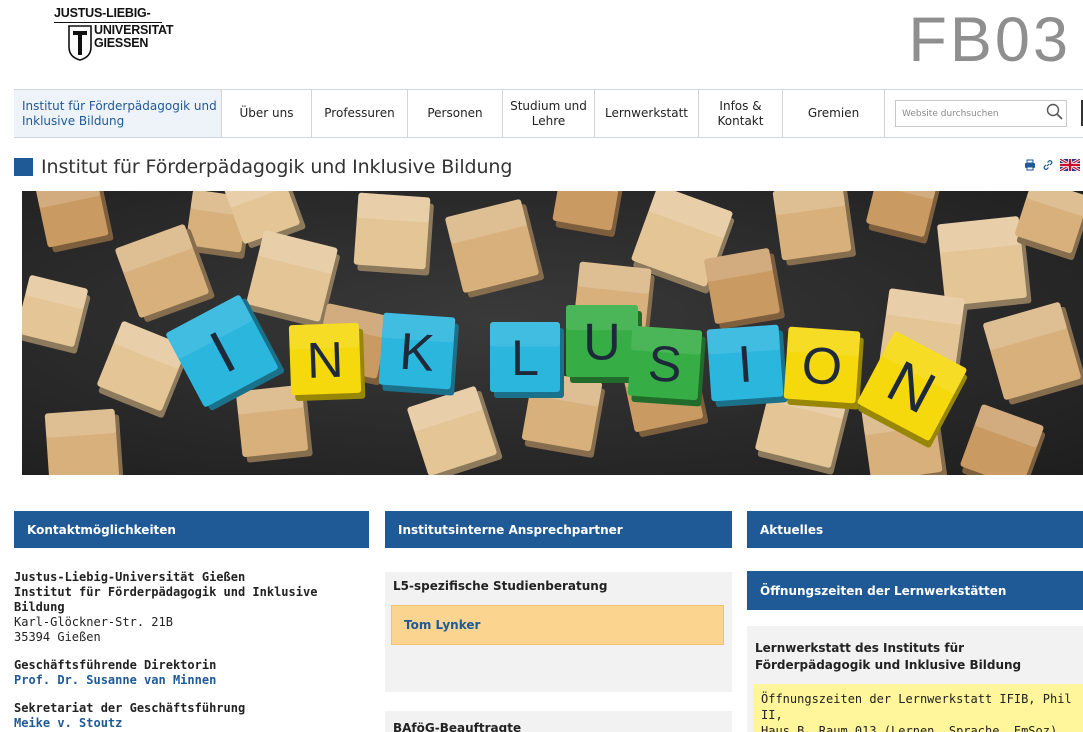 The width and height of the screenshot is (1083, 732). What do you see at coordinates (191, 680) in the screenshot?
I see `contact-director-link: Prof. Dr. Susanne van Minnen` at bounding box center [191, 680].